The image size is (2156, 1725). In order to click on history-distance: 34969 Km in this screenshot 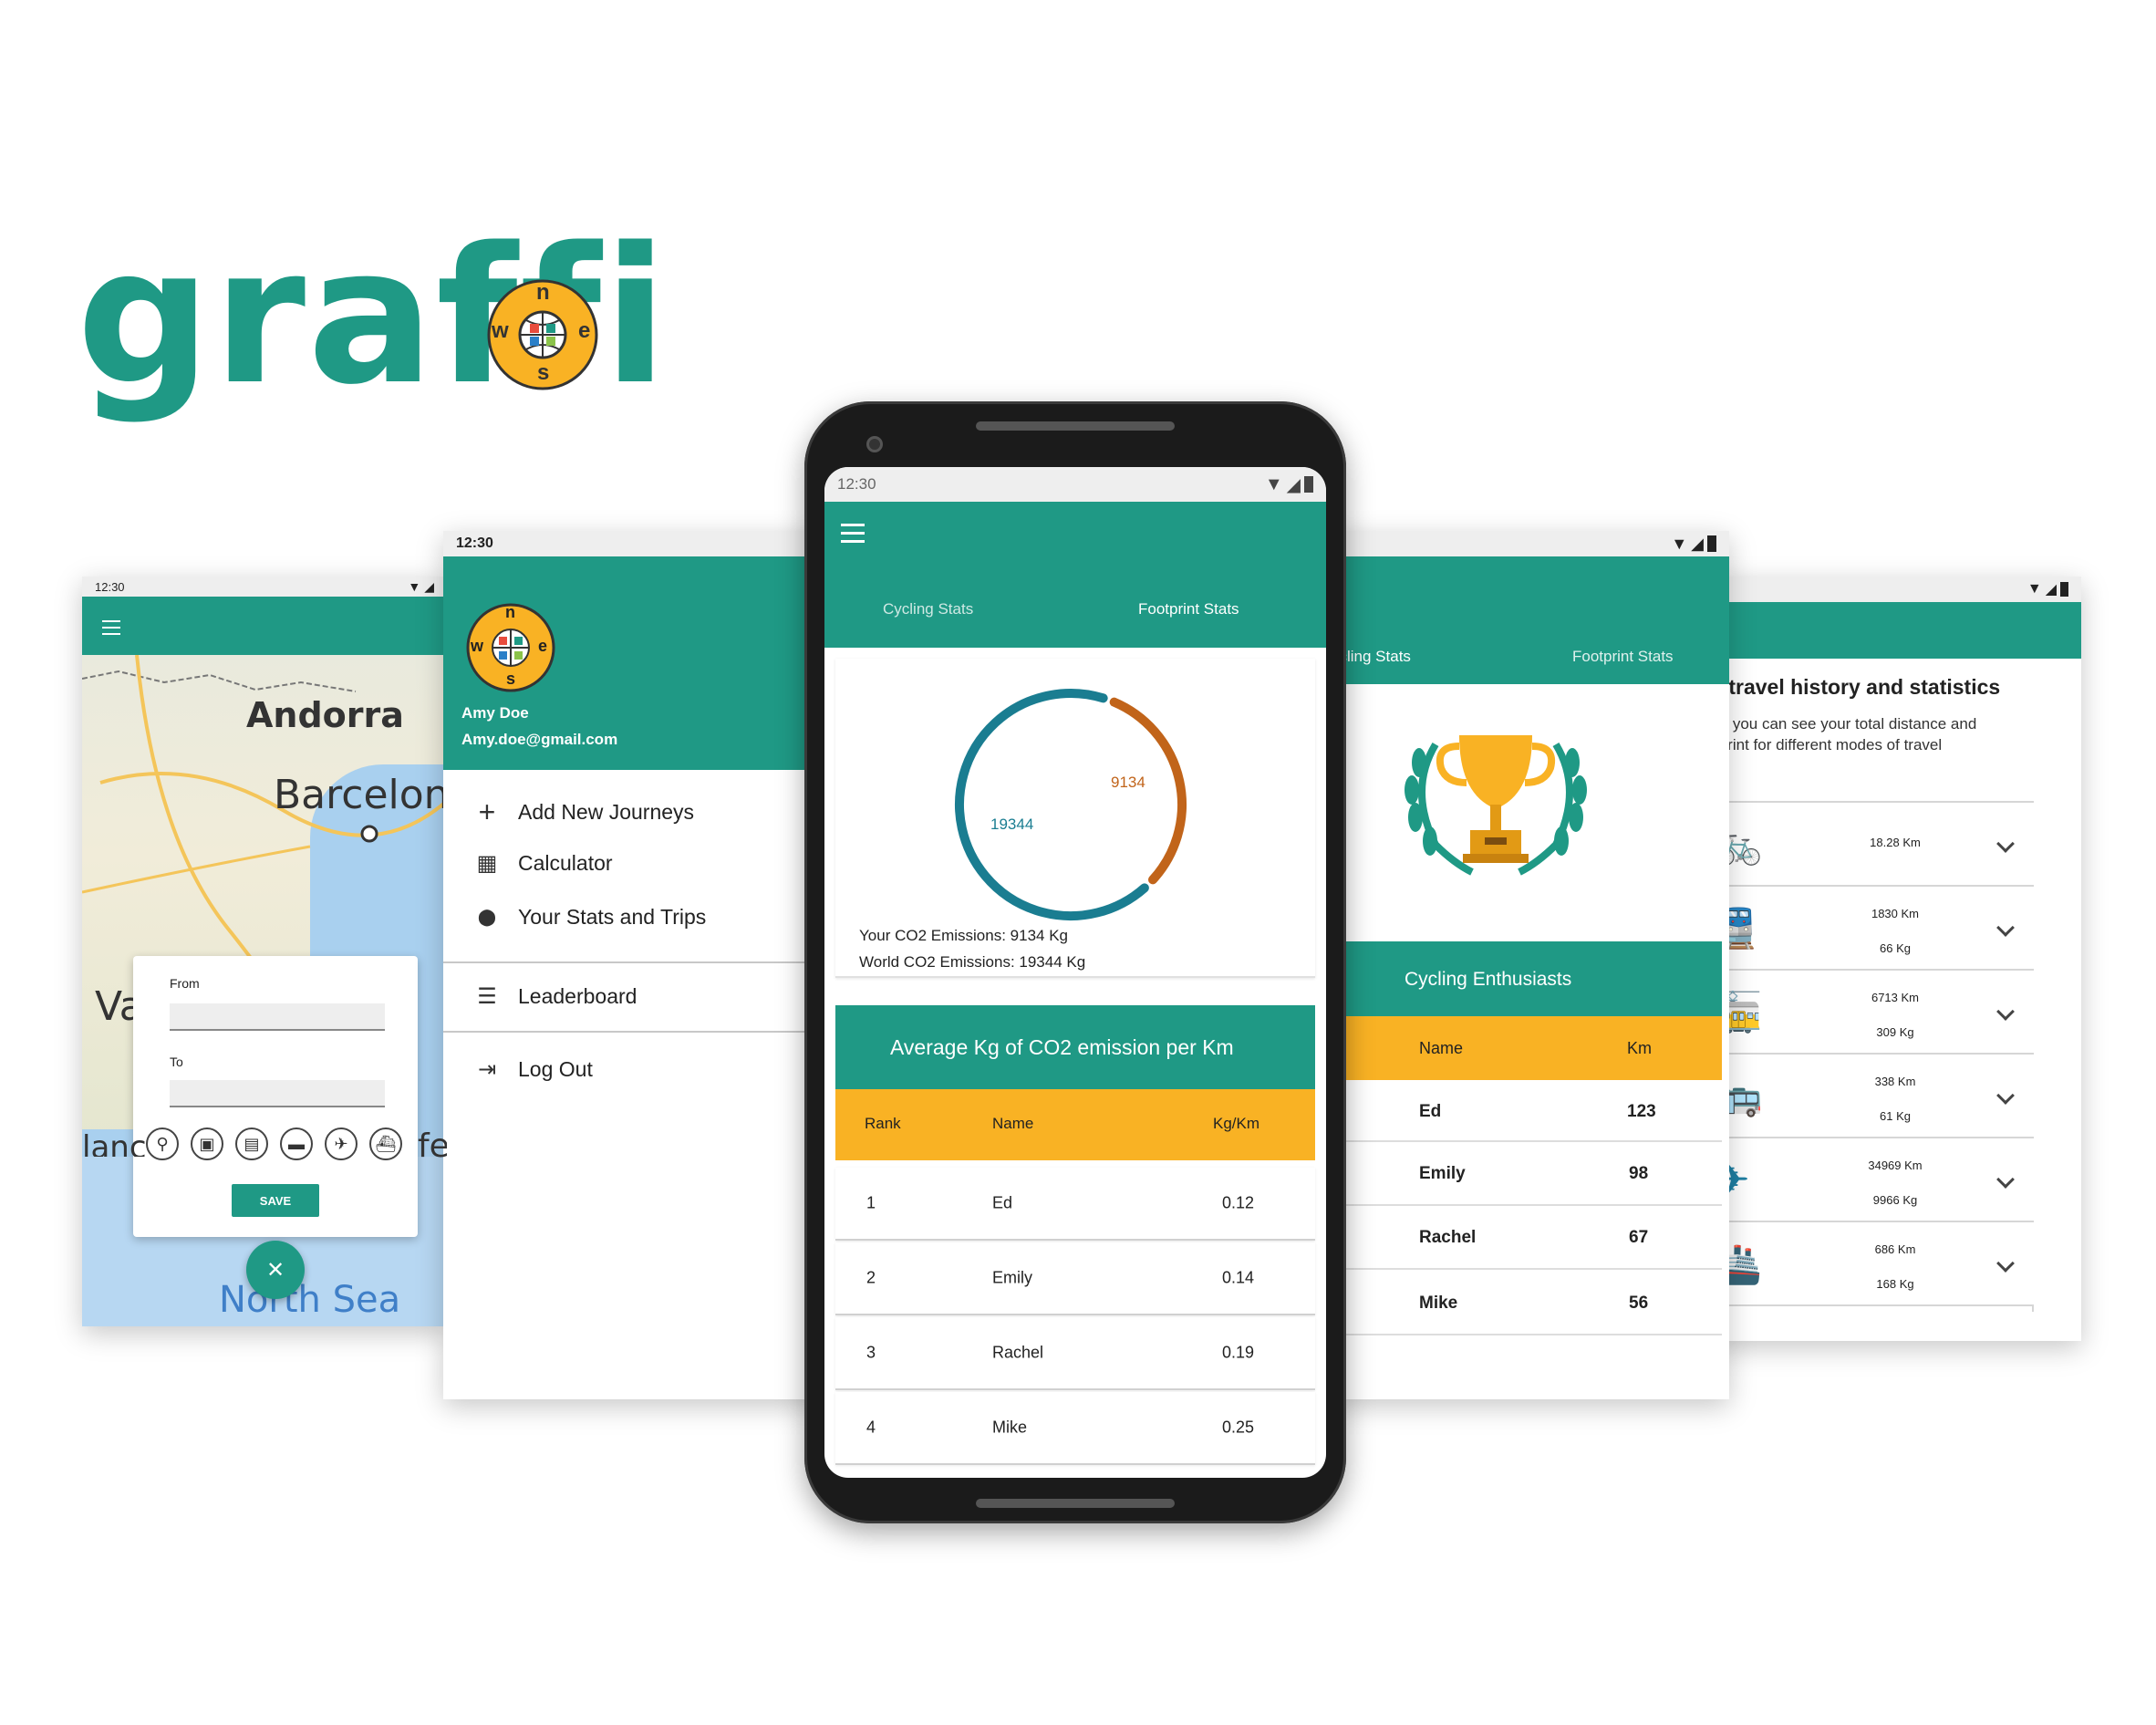, I will do `click(1895, 1165)`.